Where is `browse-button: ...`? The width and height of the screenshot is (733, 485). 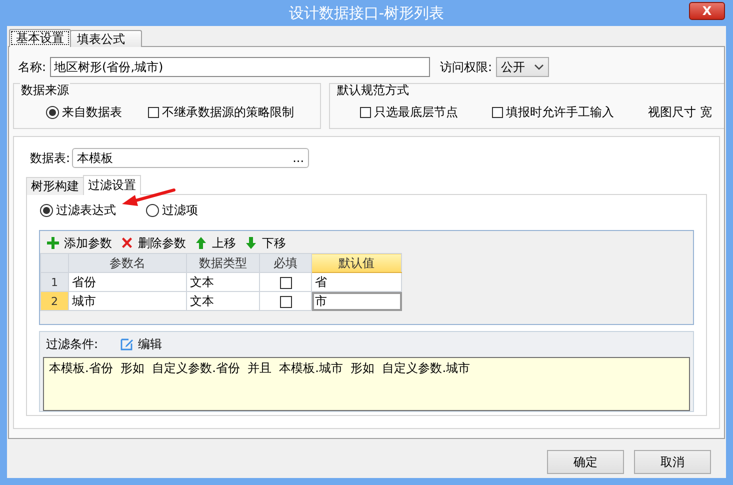 browse-button: ... is located at coordinates (298, 158).